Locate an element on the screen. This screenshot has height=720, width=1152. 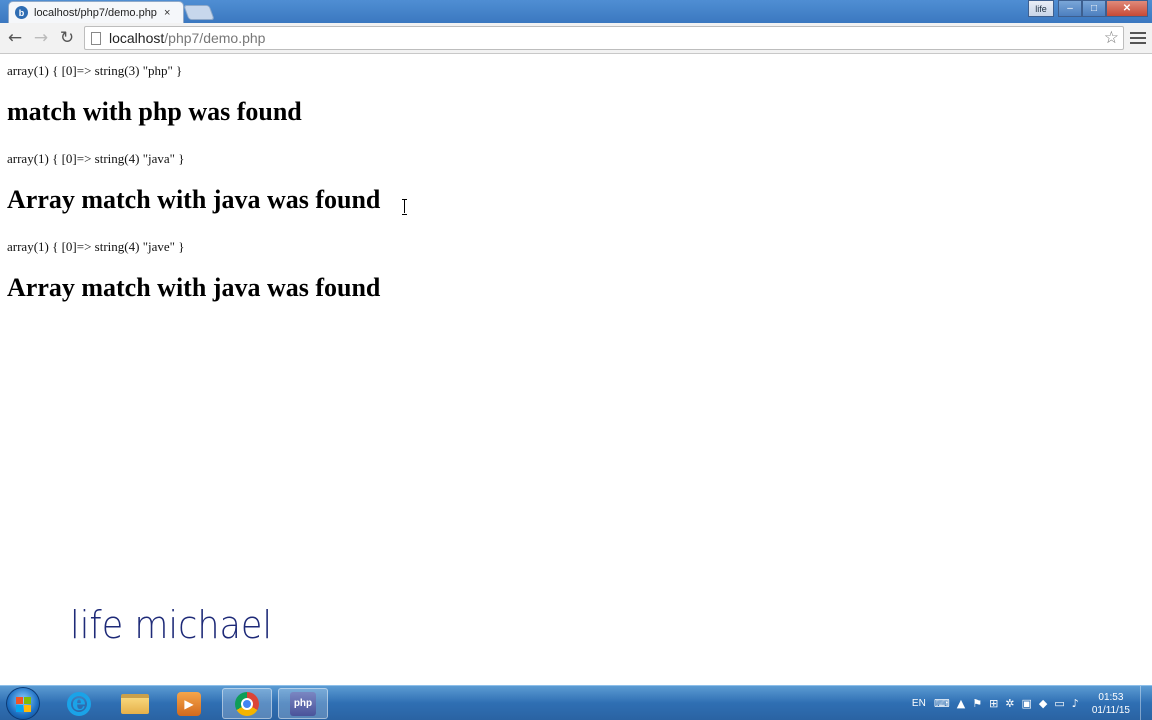
address-bar: localhost/php7/demo.php ☆ is located at coordinates (604, 38).